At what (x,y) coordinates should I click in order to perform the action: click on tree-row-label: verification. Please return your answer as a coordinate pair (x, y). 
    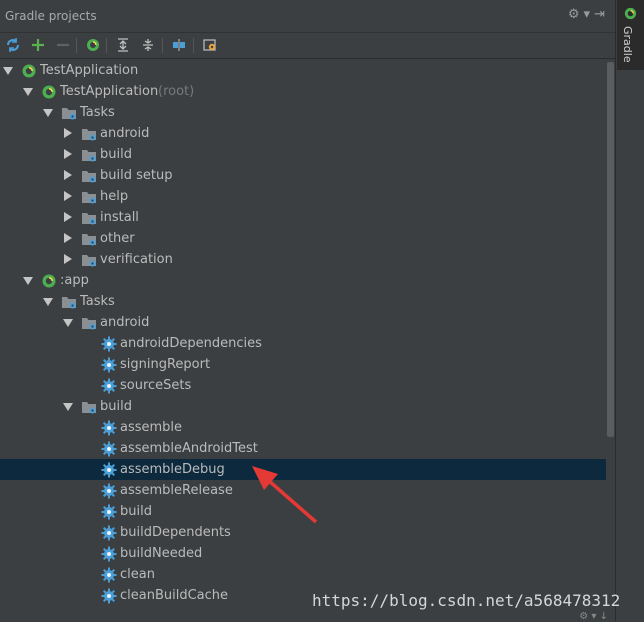
    Looking at the image, I should click on (136, 259).